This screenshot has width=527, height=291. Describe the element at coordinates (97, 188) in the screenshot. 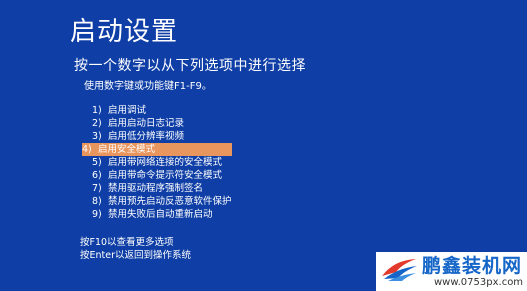

I see `option-number: 7)` at that location.